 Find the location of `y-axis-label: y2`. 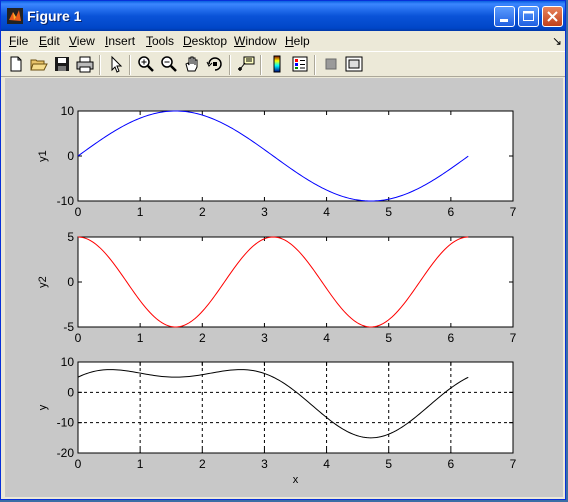

y-axis-label: y2 is located at coordinates (43, 282).